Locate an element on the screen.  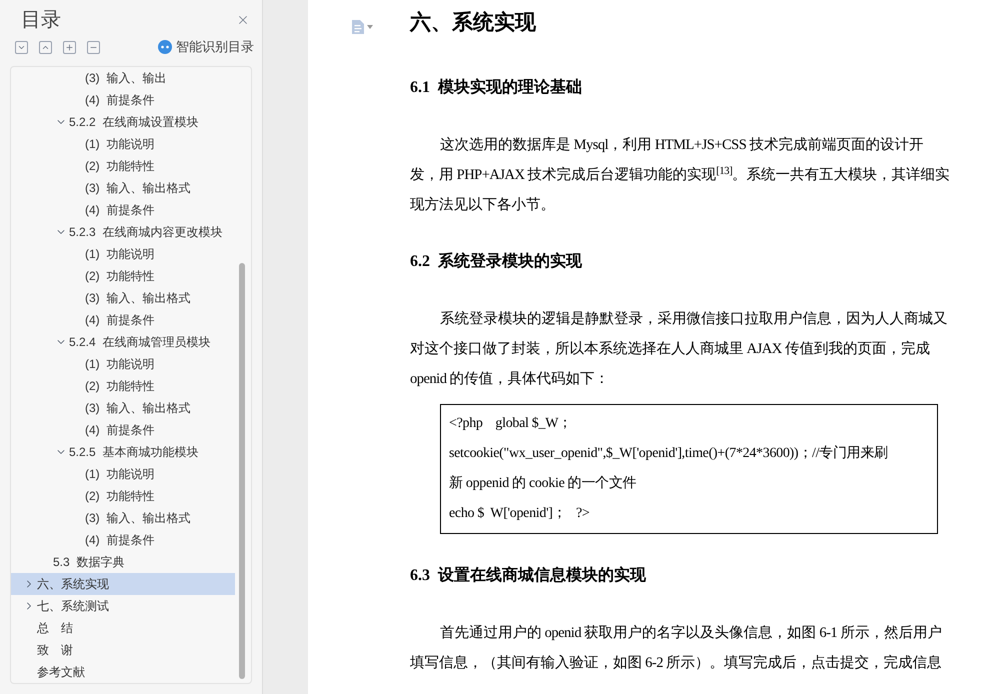
sidebar-title: 目录 is located at coordinates (41, 20).